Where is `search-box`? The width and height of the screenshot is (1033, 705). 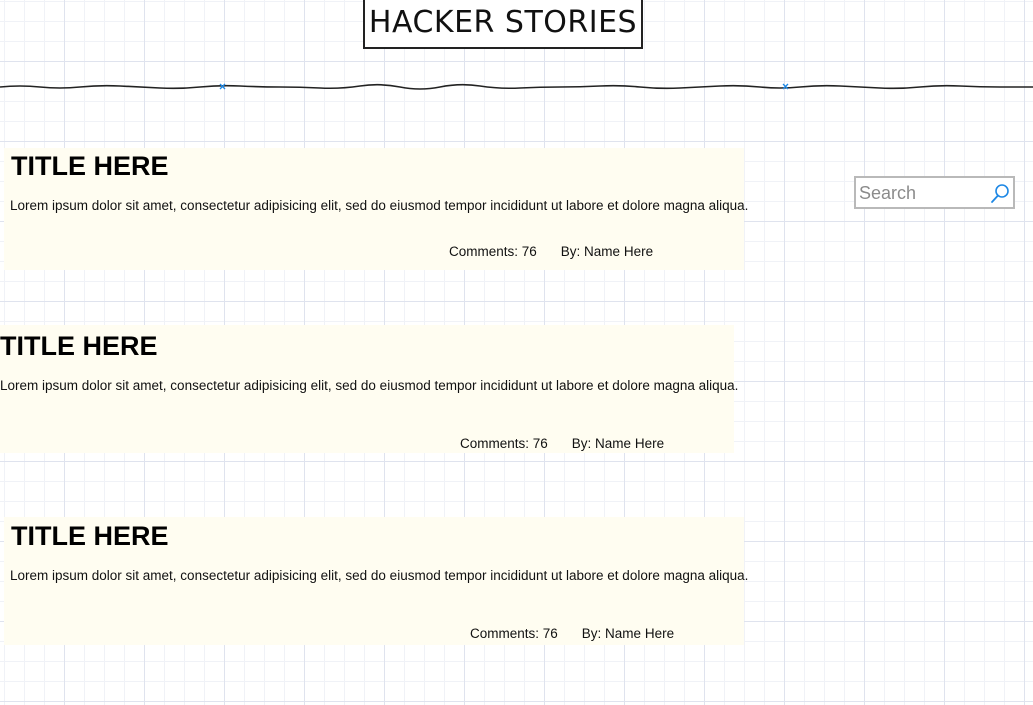
search-box is located at coordinates (934, 192).